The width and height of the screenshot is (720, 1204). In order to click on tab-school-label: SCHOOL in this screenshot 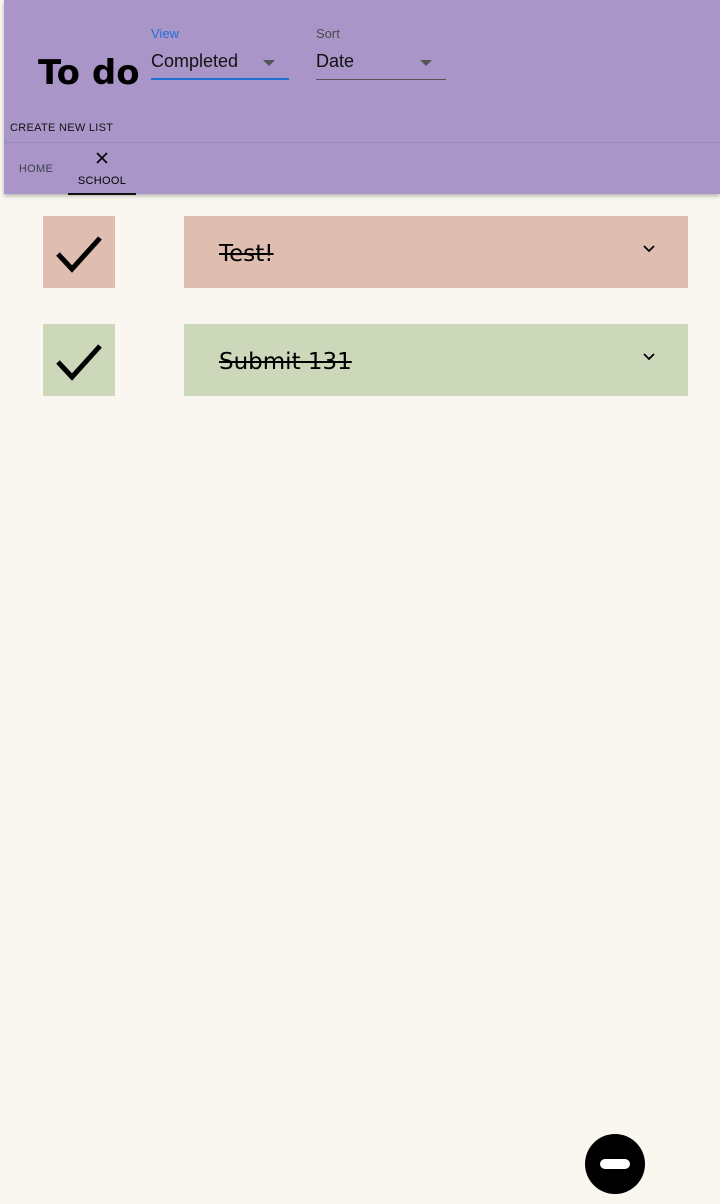, I will do `click(102, 181)`.